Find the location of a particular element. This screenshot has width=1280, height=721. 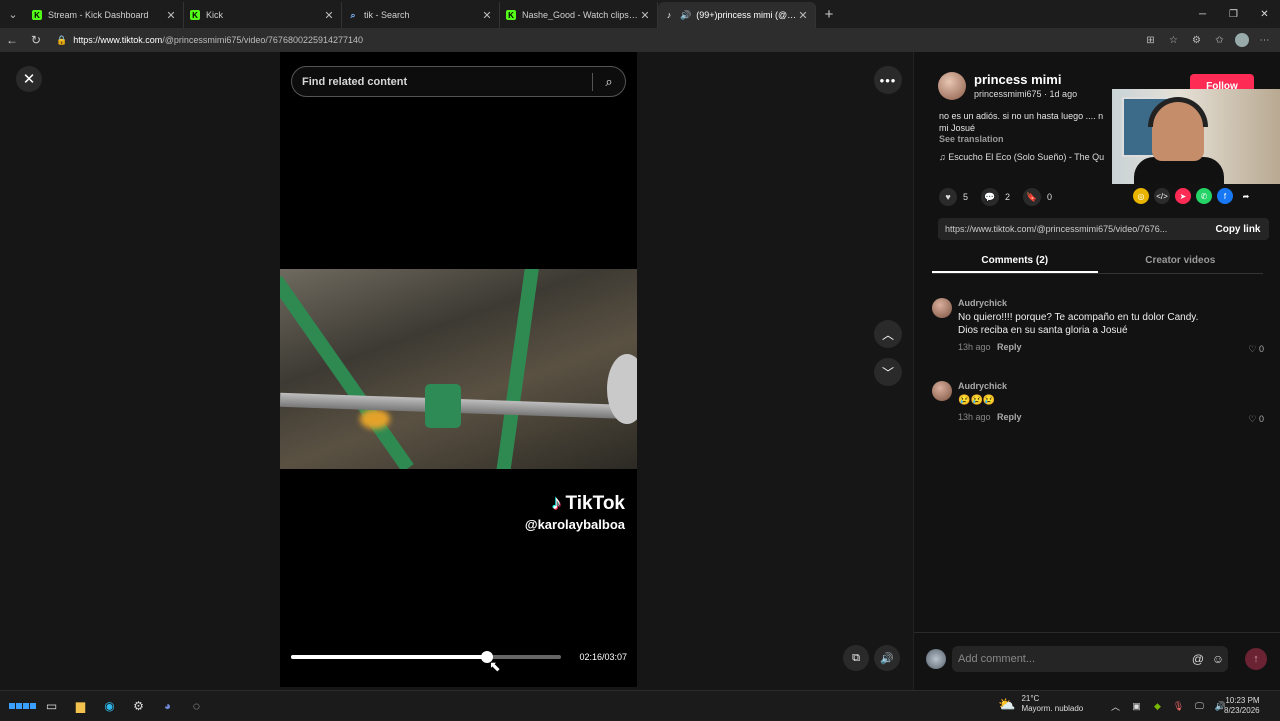

task-view-icon: ▭ is located at coordinates (51, 706).